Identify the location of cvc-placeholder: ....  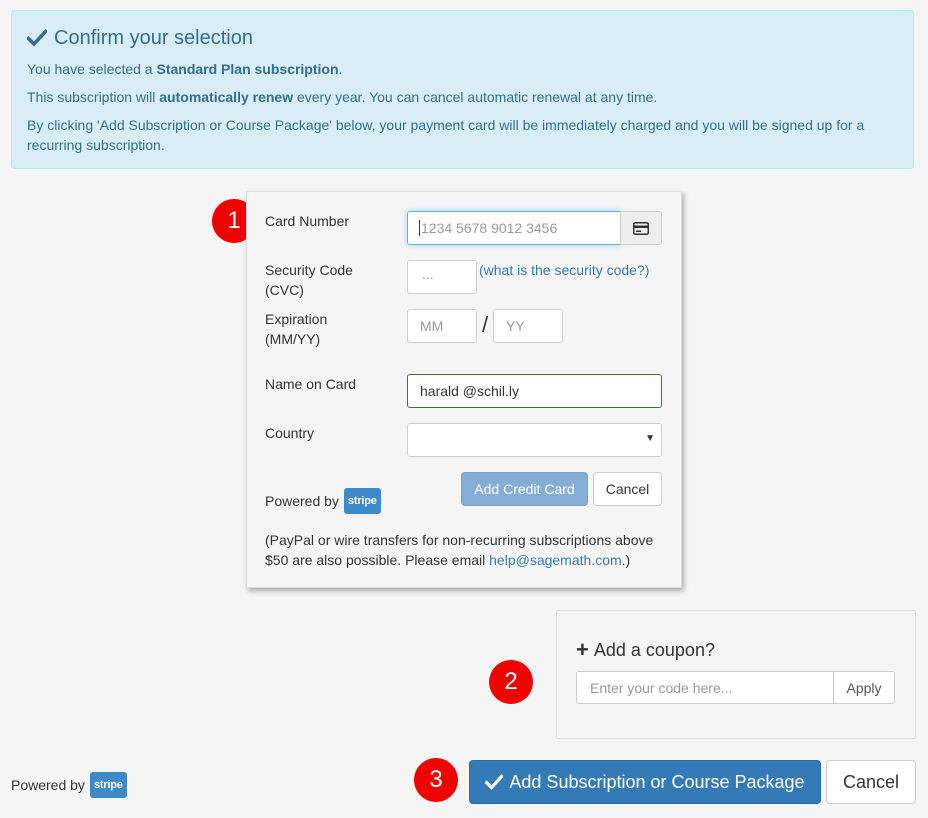
(428, 274).